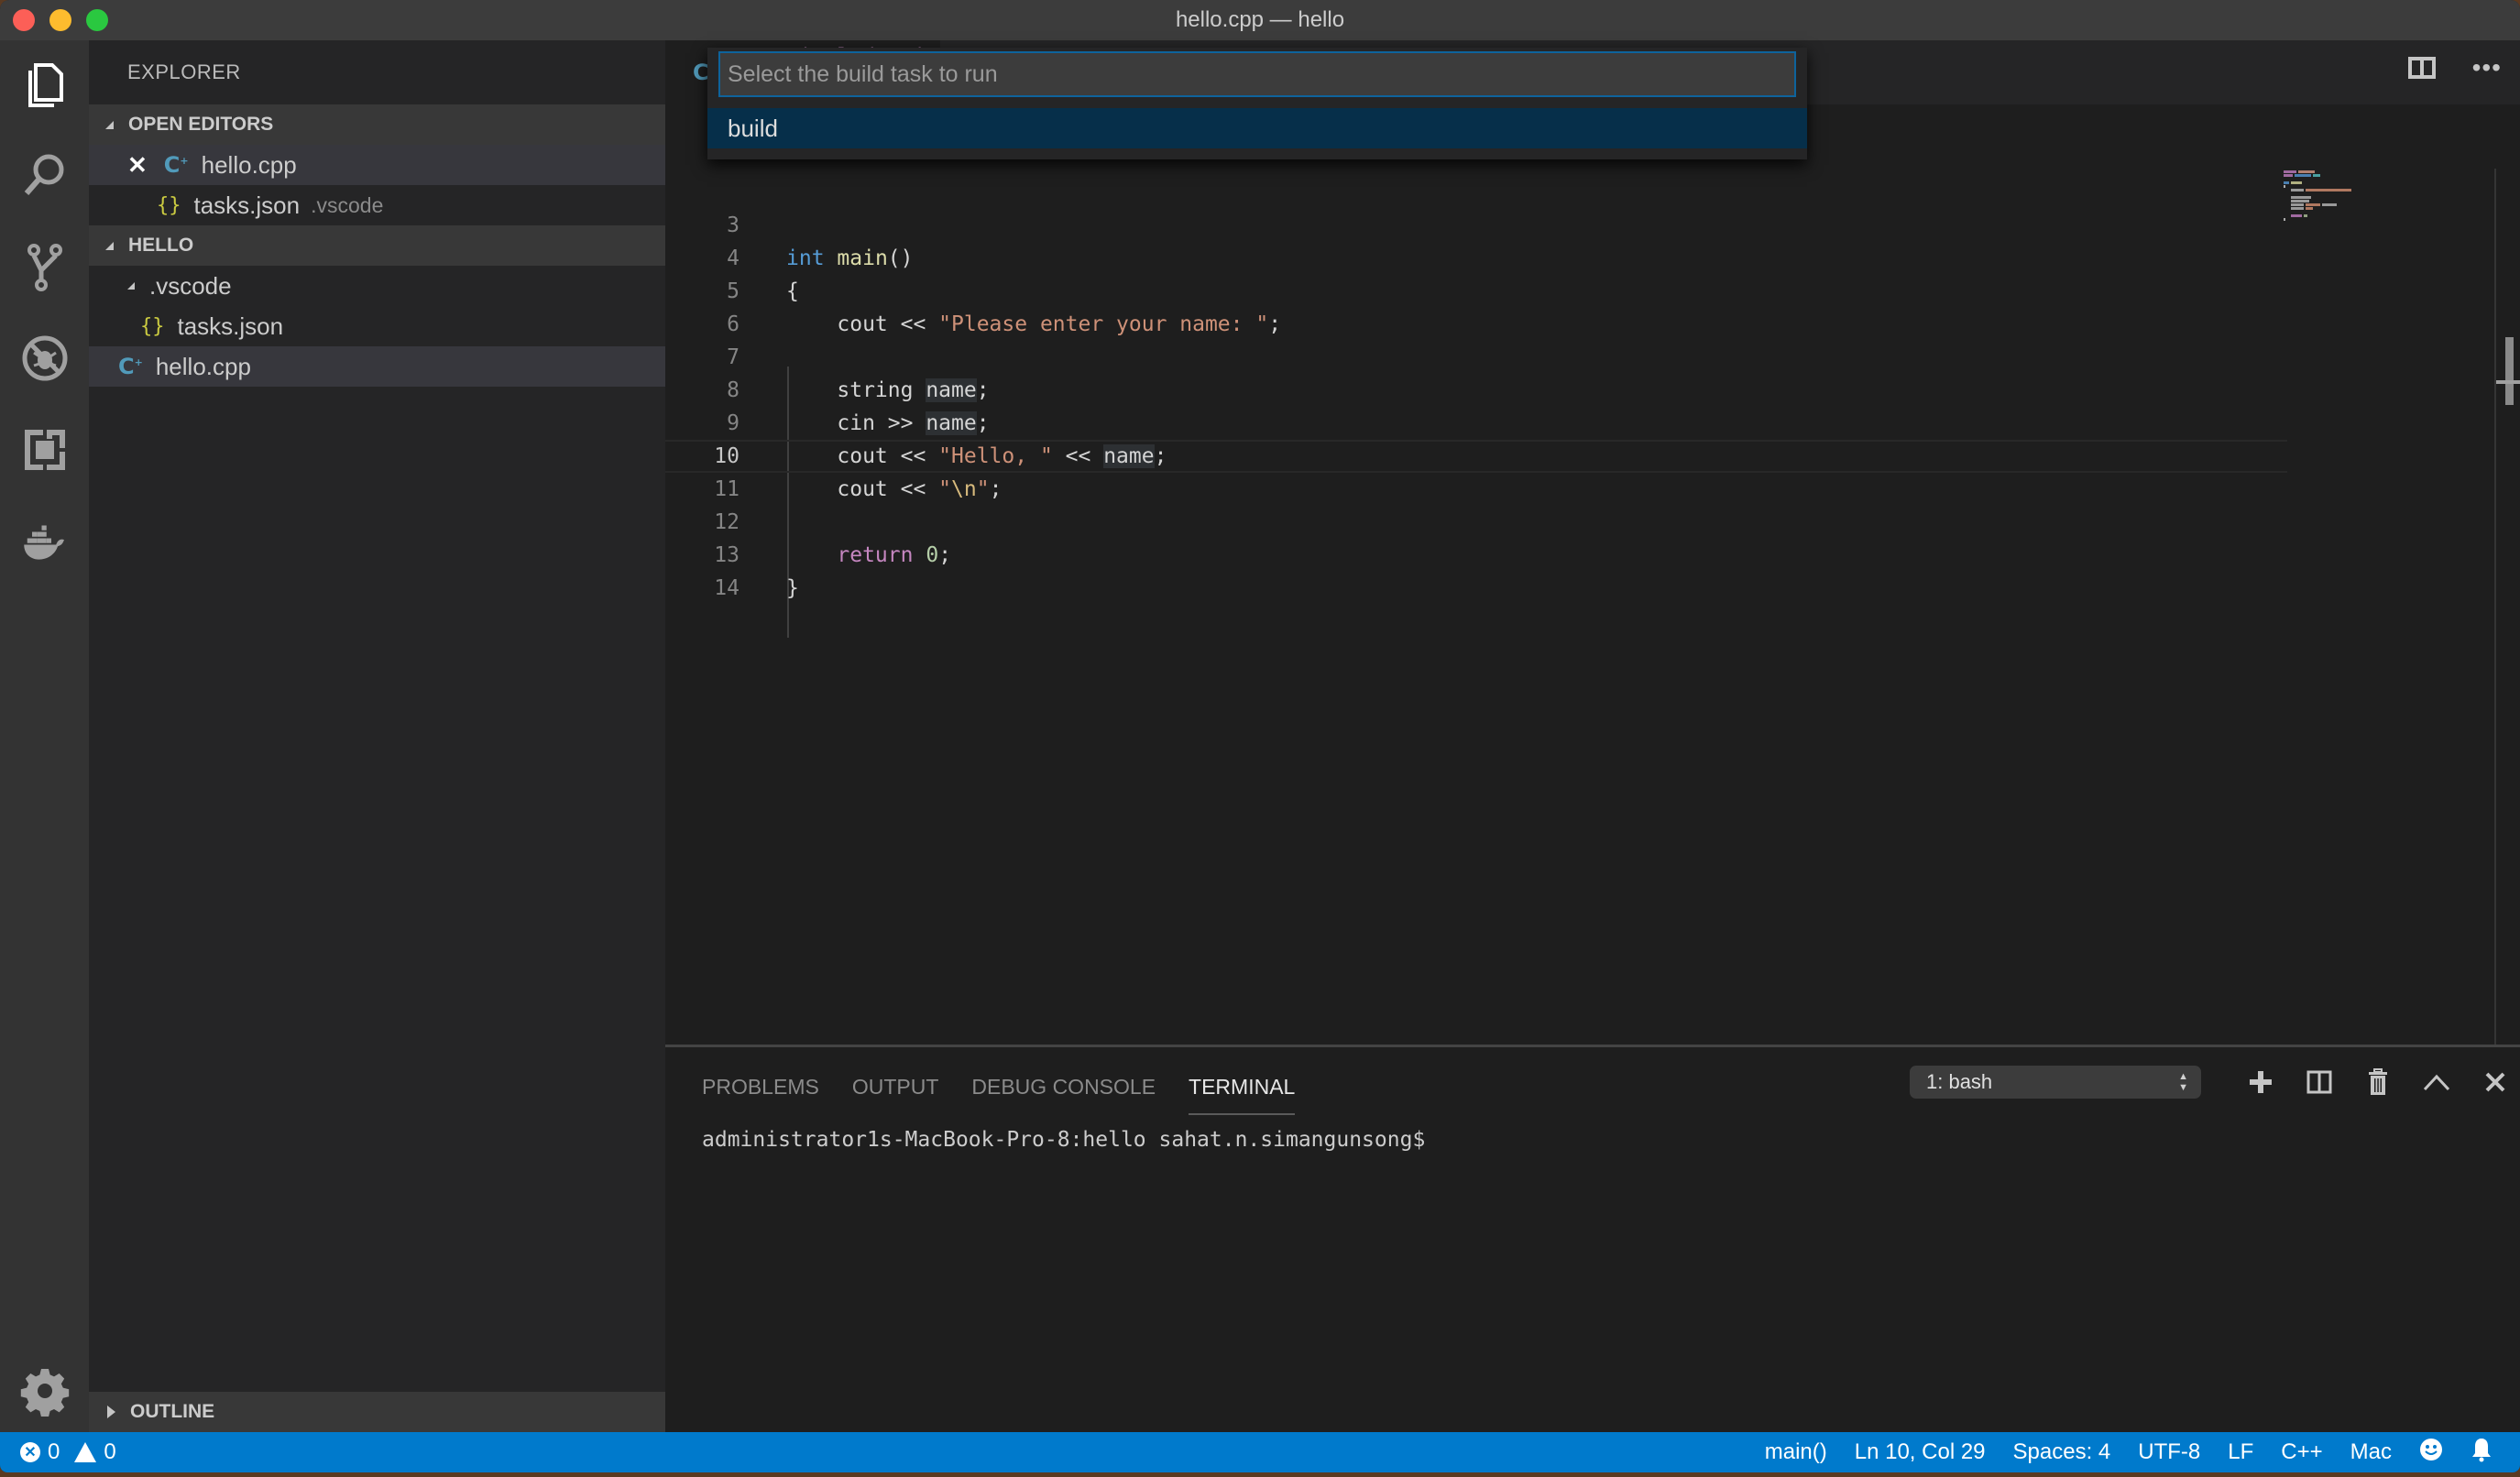 This screenshot has width=2520, height=1477. Describe the element at coordinates (2319, 1082) in the screenshot. I see `split-terminal-button` at that location.